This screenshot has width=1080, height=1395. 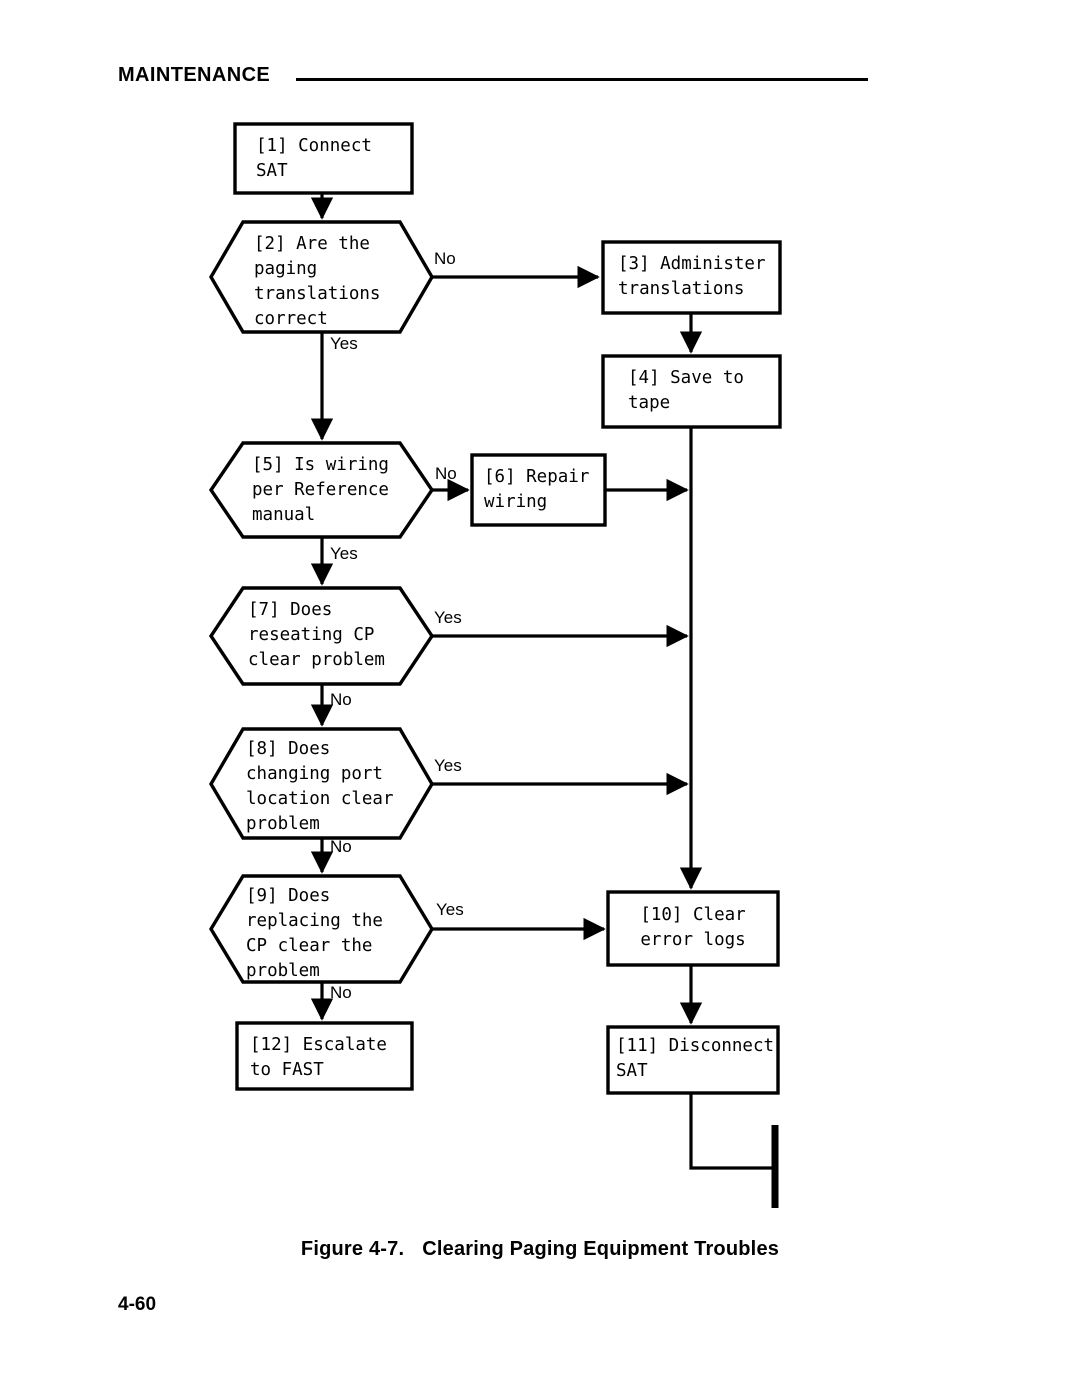 I want to click on node-12-label: [12] Escalate to FAST, so click(x=318, y=1057).